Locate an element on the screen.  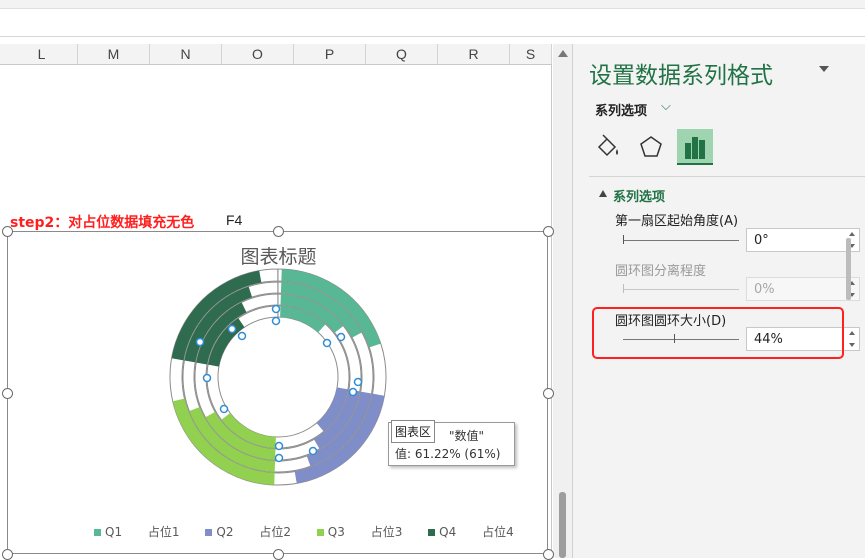
chart-area-tooltip: 图表区 is located at coordinates (413, 431).